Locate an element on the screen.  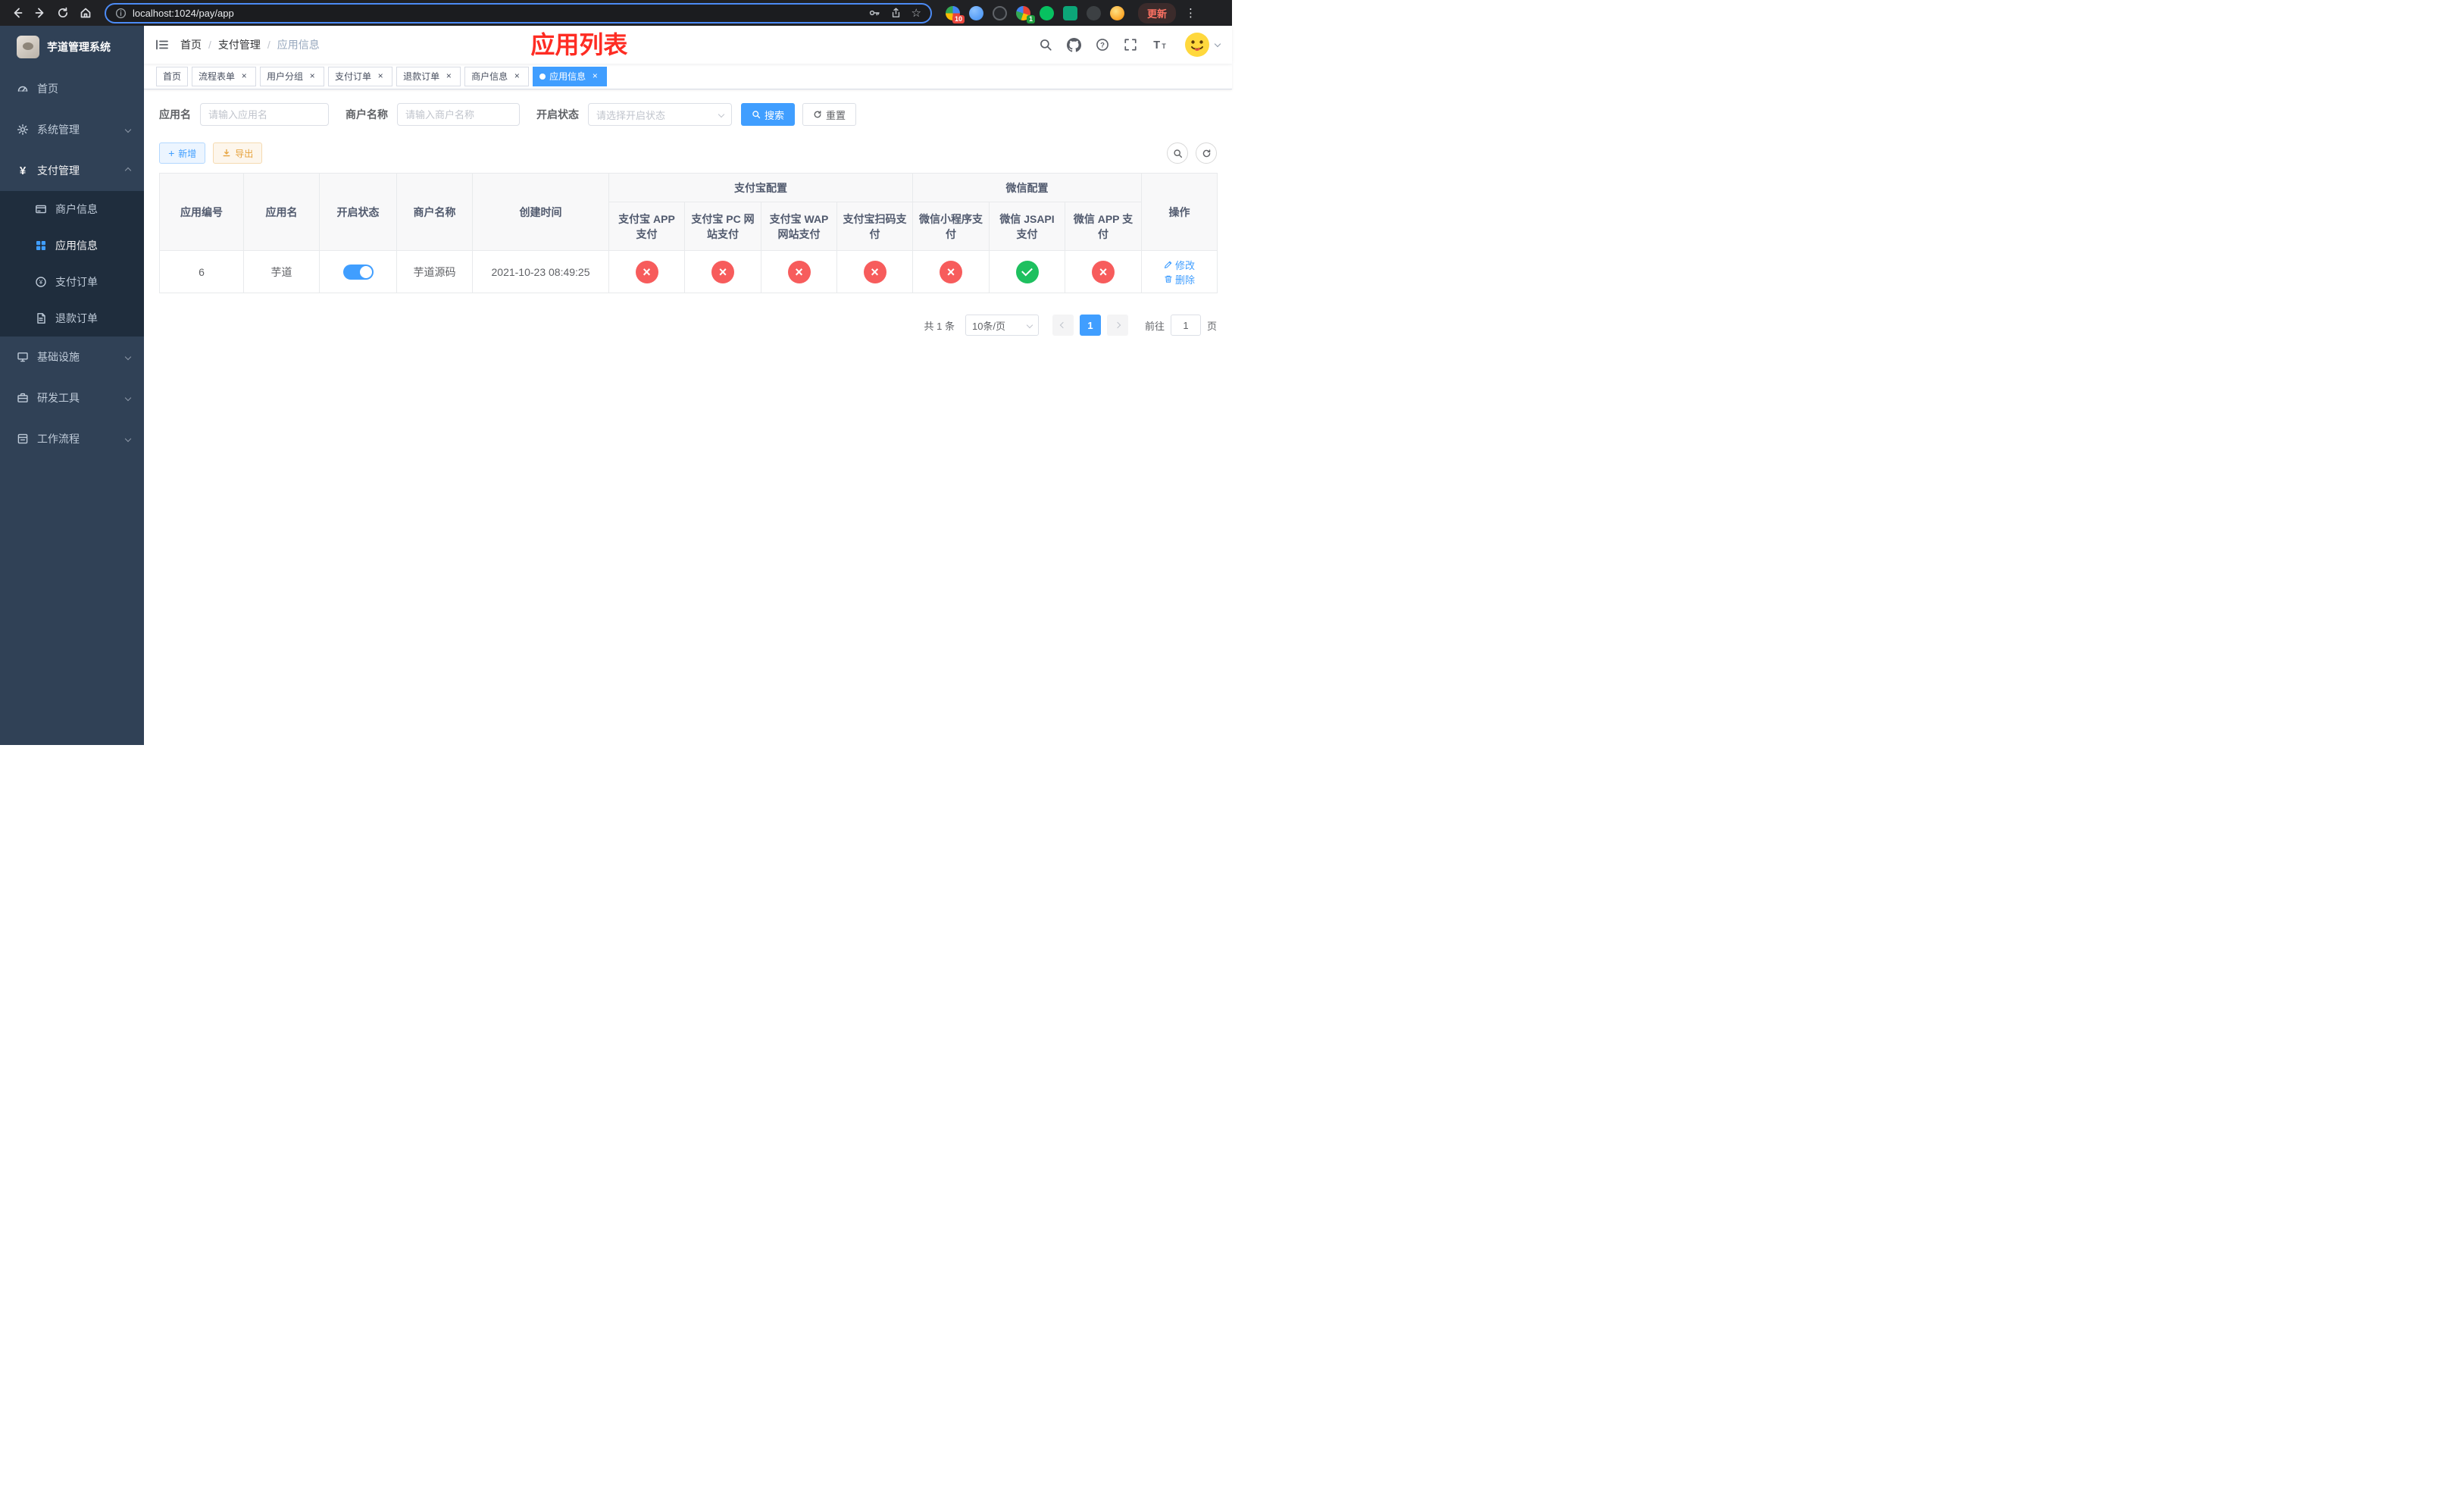
page-number-button: 1 is located at coordinates (1090, 325).